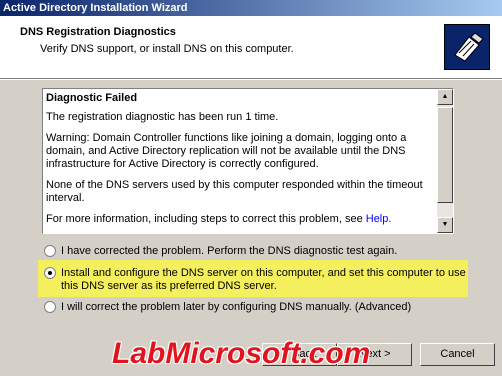 This screenshot has width=502, height=376. I want to click on cancel-button: Cancel, so click(457, 354).